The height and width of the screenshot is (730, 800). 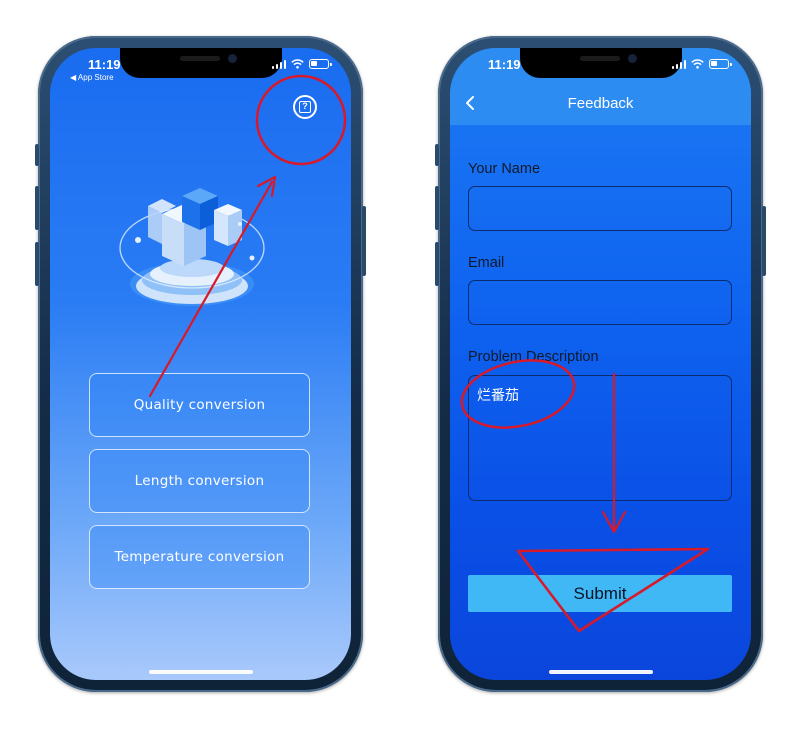 I want to click on quality-conversion-button: Quality conversion, so click(x=199, y=405).